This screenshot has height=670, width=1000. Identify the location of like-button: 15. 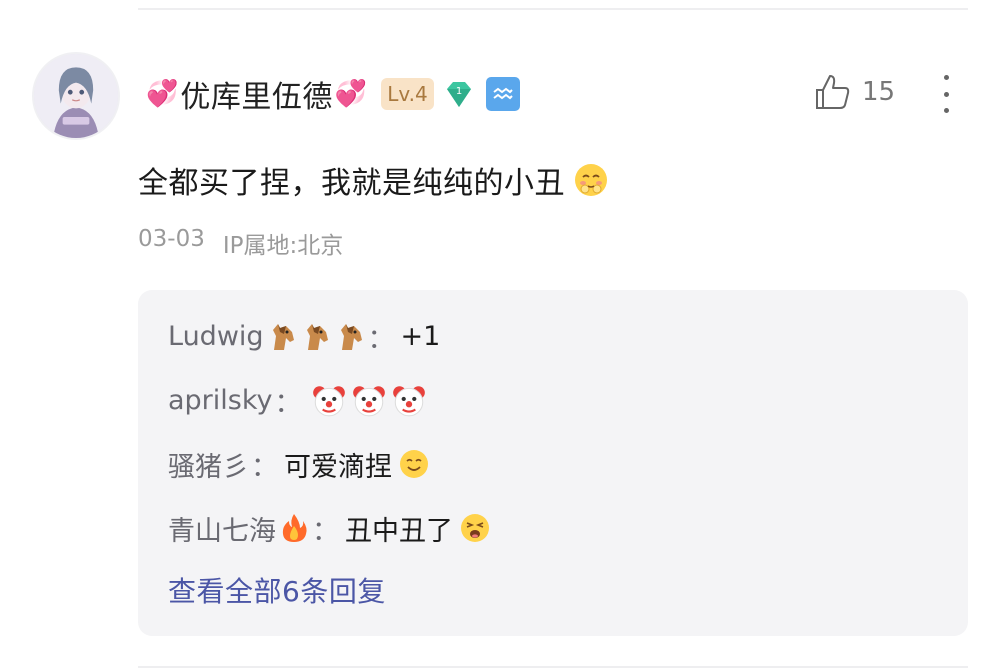
(853, 92).